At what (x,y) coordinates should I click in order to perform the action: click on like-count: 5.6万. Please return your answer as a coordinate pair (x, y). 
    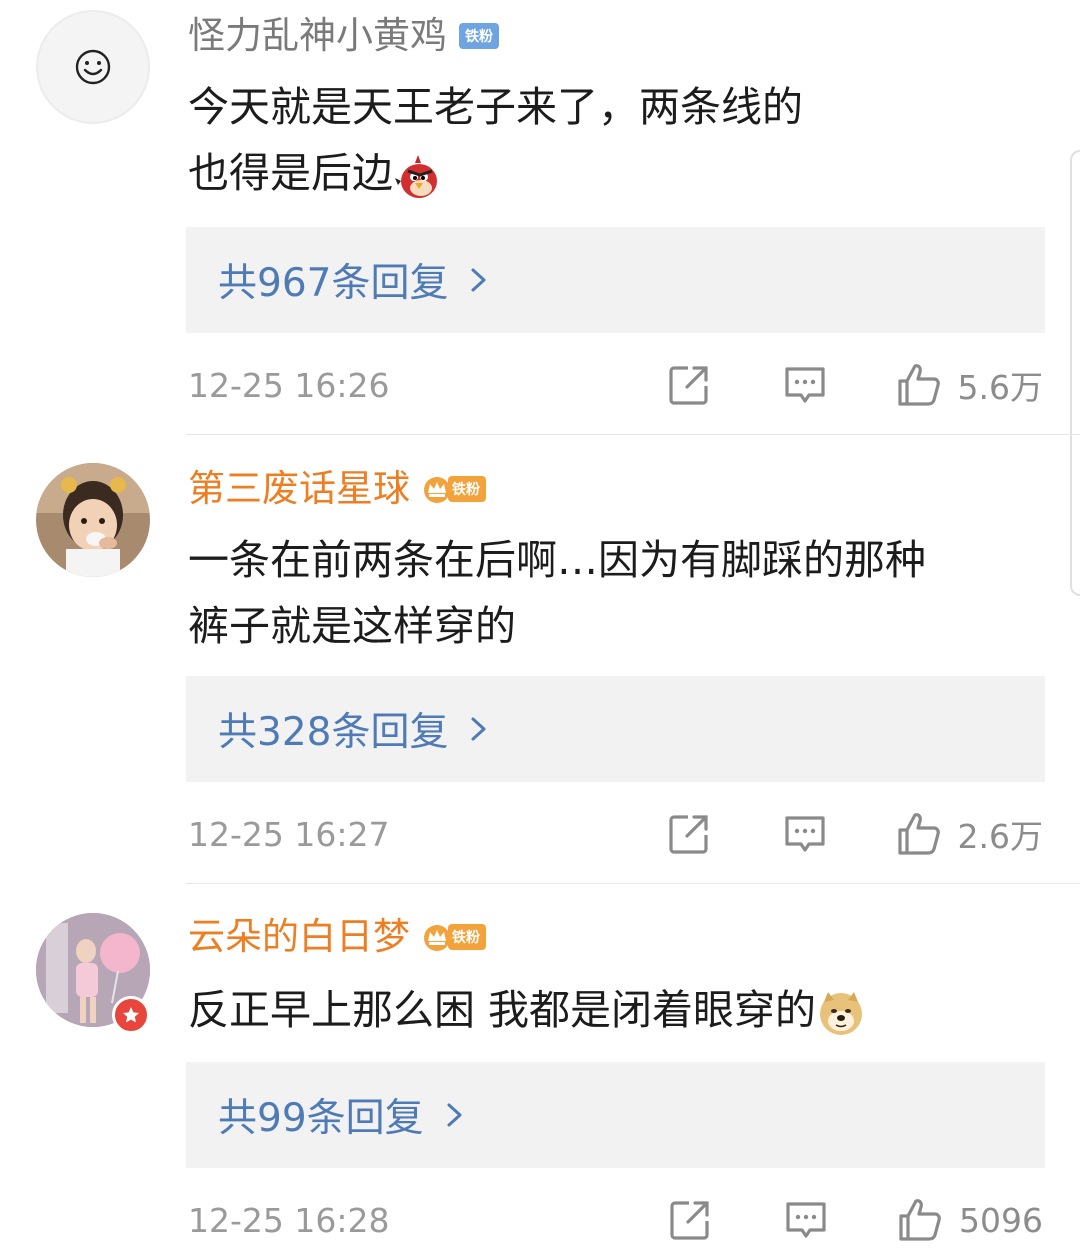
    Looking at the image, I should click on (1000, 387).